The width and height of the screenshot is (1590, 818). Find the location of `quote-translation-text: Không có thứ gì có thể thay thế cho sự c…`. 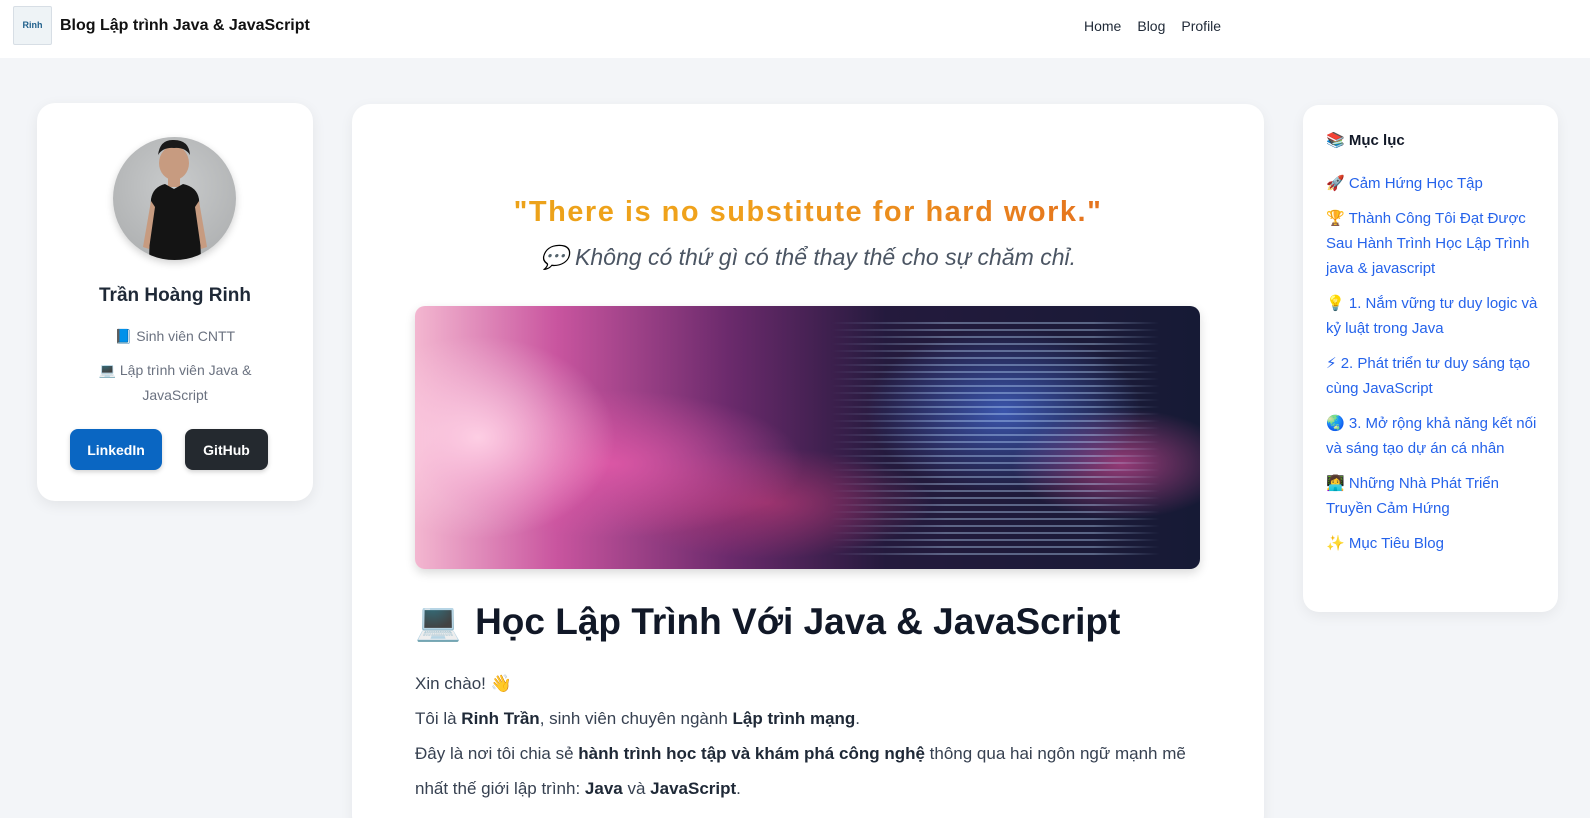

quote-translation-text: Không có thứ gì có thể thay thế cho sự c… is located at coordinates (825, 257).